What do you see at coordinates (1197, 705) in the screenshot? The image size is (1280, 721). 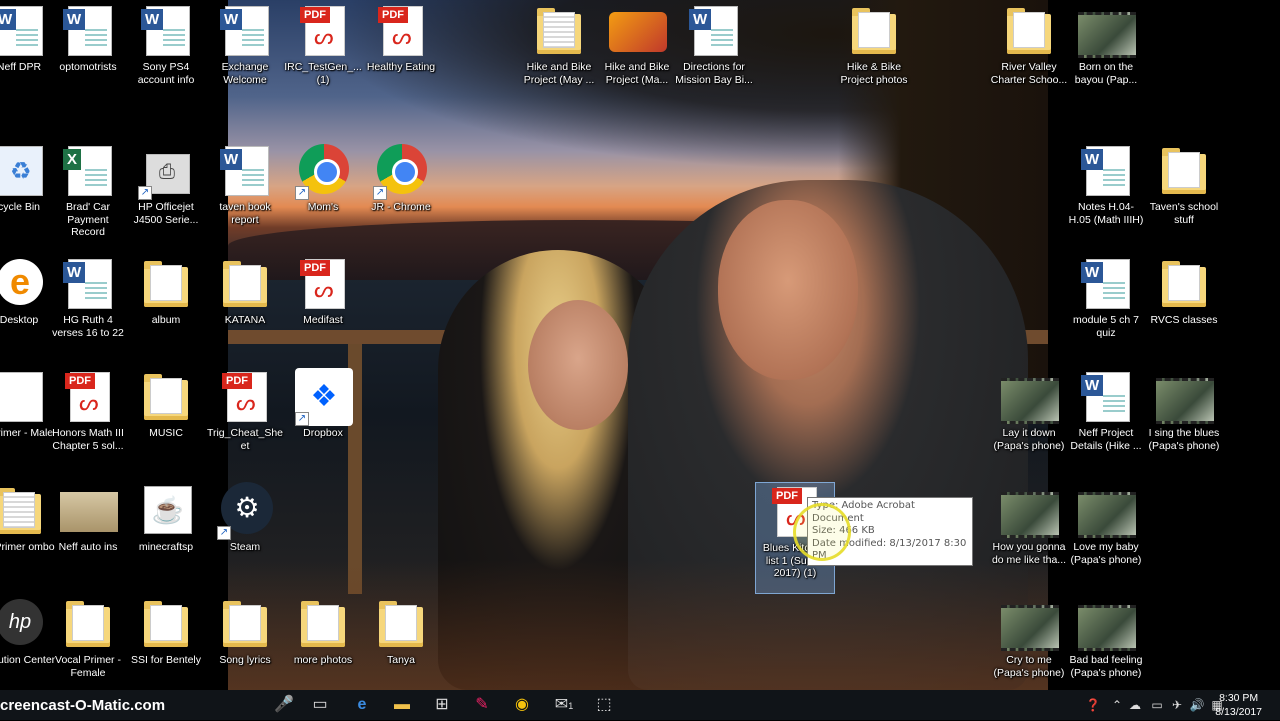 I see `volume-icon: 🔊` at bounding box center [1197, 705].